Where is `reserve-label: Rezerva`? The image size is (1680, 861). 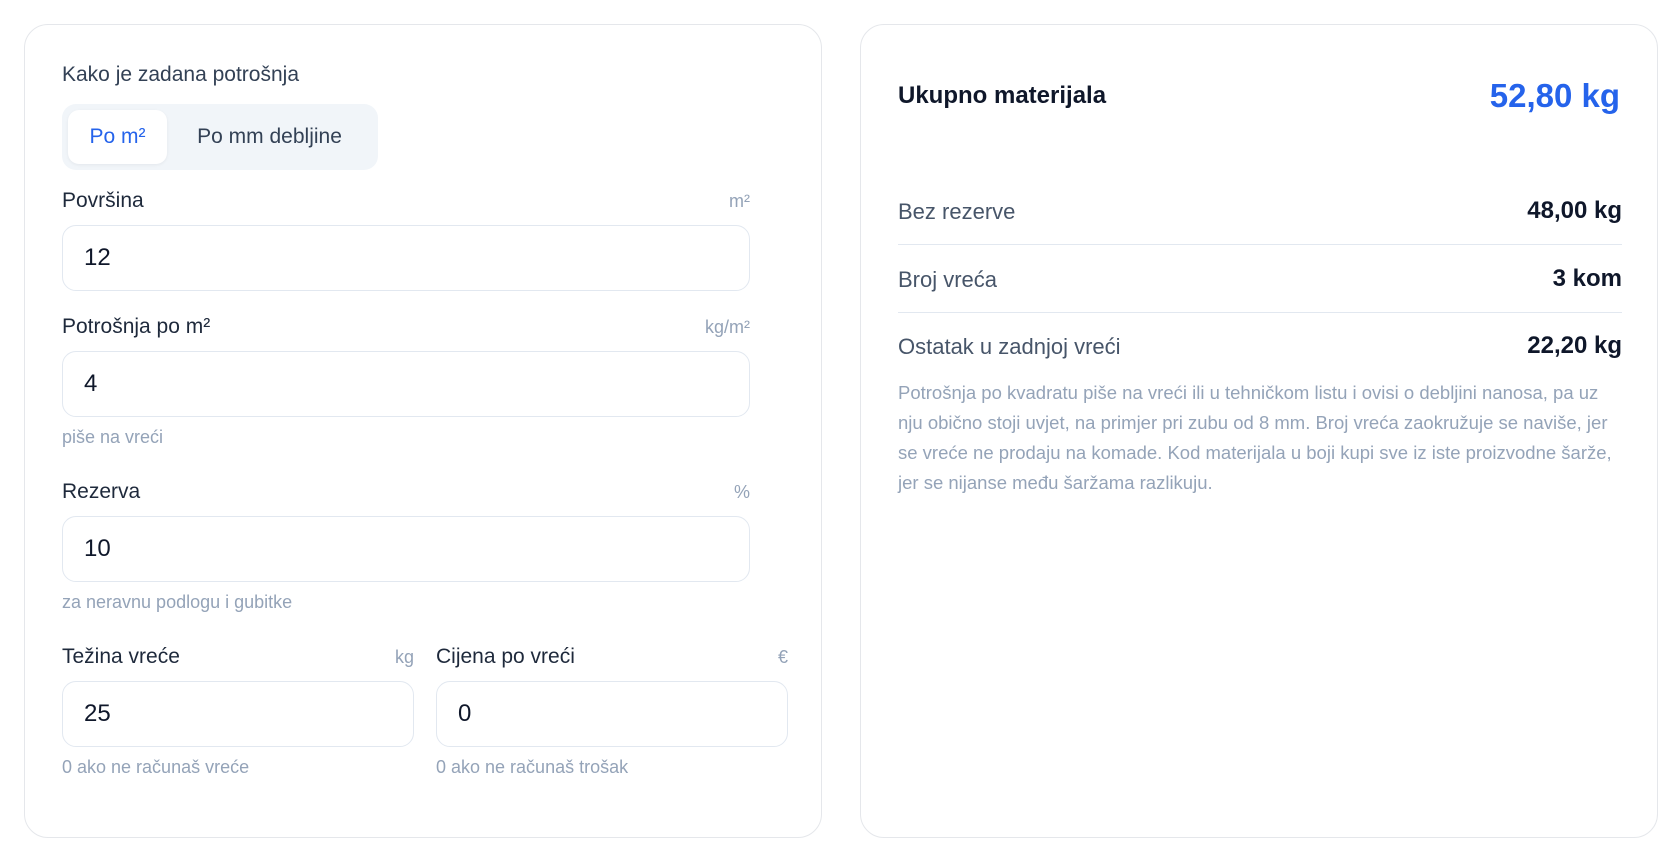
reserve-label: Rezerva is located at coordinates (101, 491).